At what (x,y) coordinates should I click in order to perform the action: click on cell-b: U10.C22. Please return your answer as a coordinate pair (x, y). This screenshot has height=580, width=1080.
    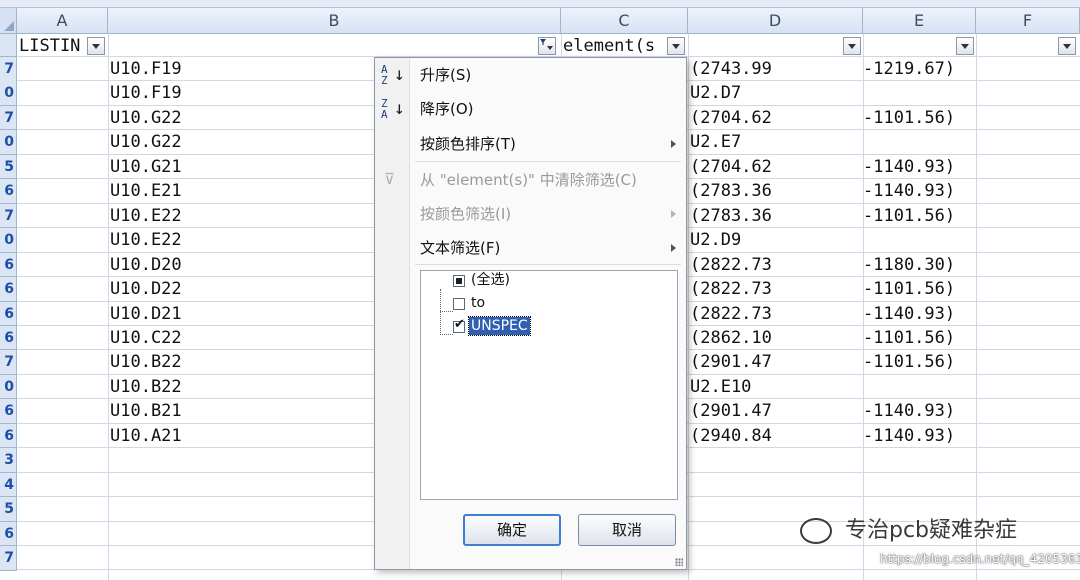
    Looking at the image, I should click on (146, 338).